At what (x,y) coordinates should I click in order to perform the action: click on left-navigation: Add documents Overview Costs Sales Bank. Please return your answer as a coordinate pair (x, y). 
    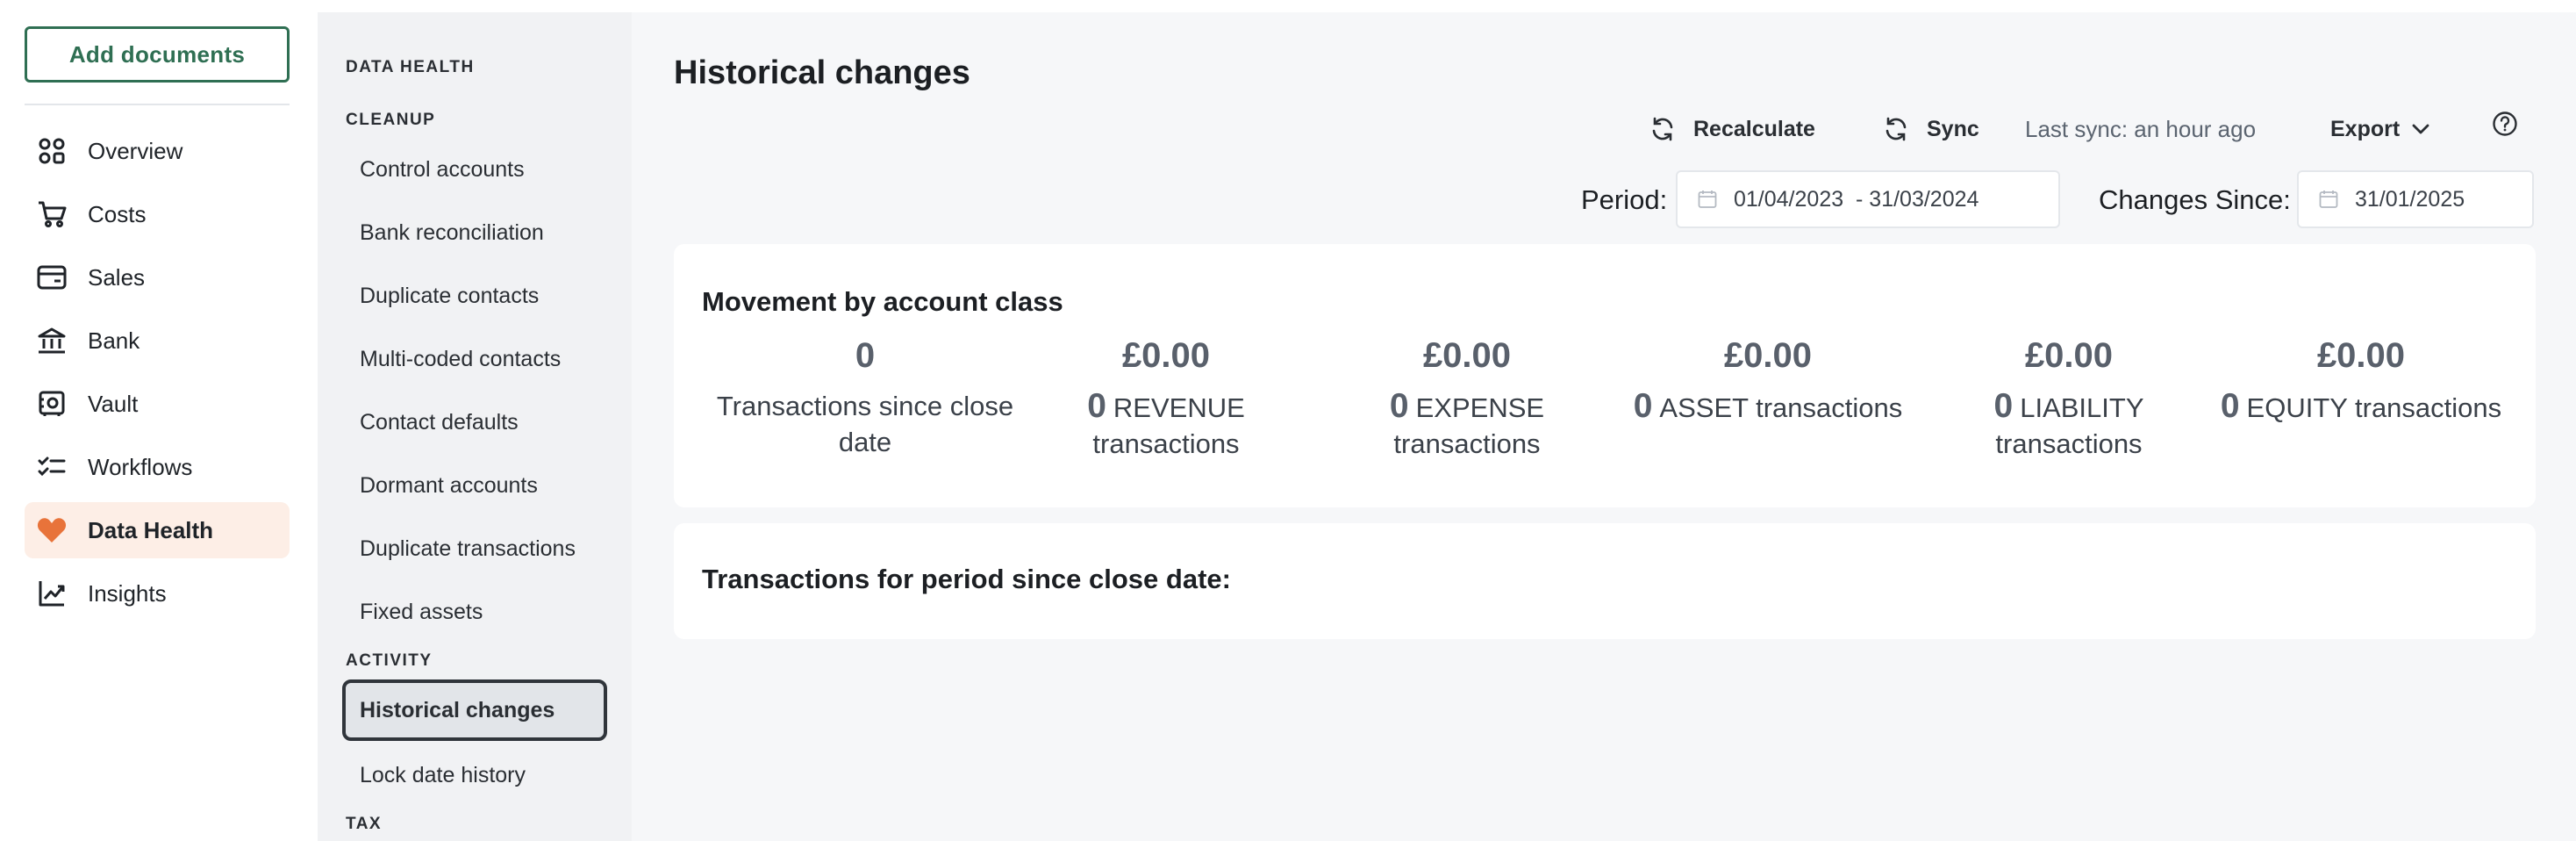
    Looking at the image, I should click on (159, 421).